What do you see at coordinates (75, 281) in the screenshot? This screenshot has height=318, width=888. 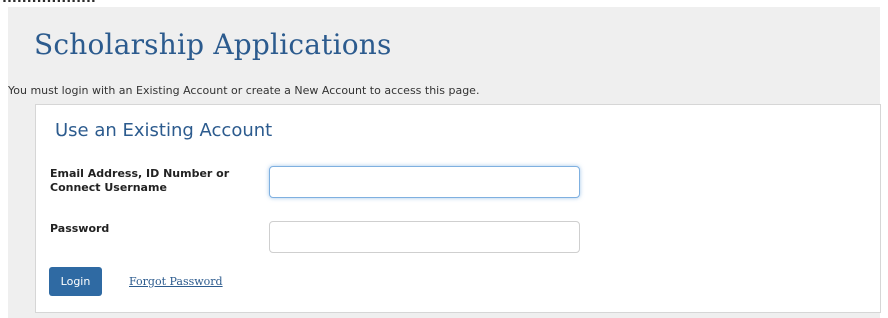 I see `login-button: Login` at bounding box center [75, 281].